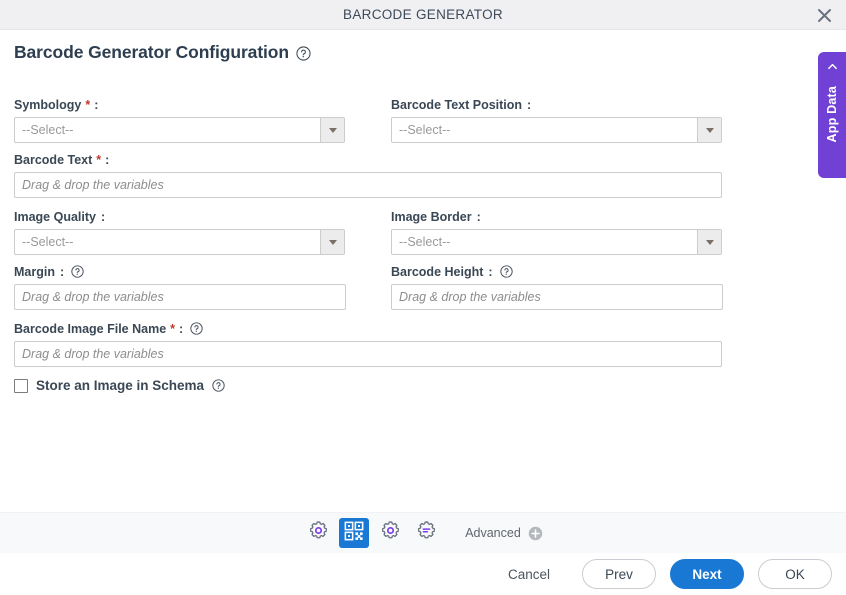 Image resolution: width=846 pixels, height=595 pixels. Describe the element at coordinates (368, 185) in the screenshot. I see `input-barcode-text` at that location.